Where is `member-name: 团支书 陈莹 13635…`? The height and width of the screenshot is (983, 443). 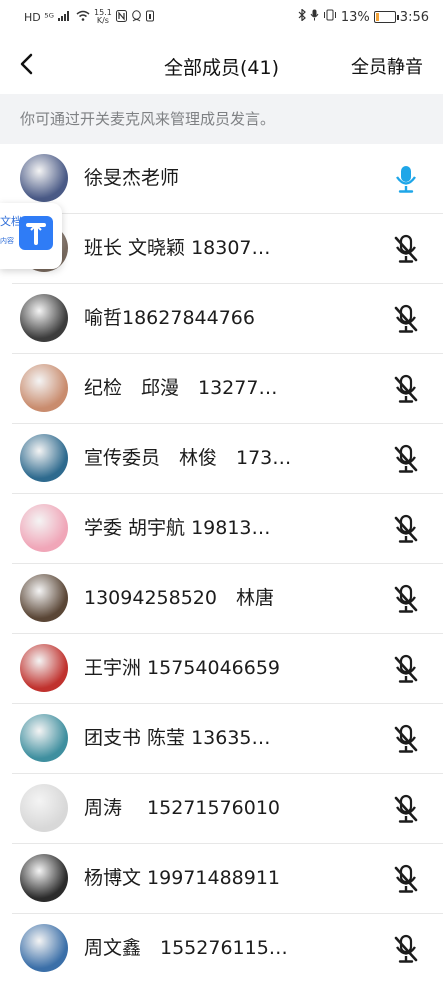
member-name: 团支书 陈莹 13635… is located at coordinates (177, 738).